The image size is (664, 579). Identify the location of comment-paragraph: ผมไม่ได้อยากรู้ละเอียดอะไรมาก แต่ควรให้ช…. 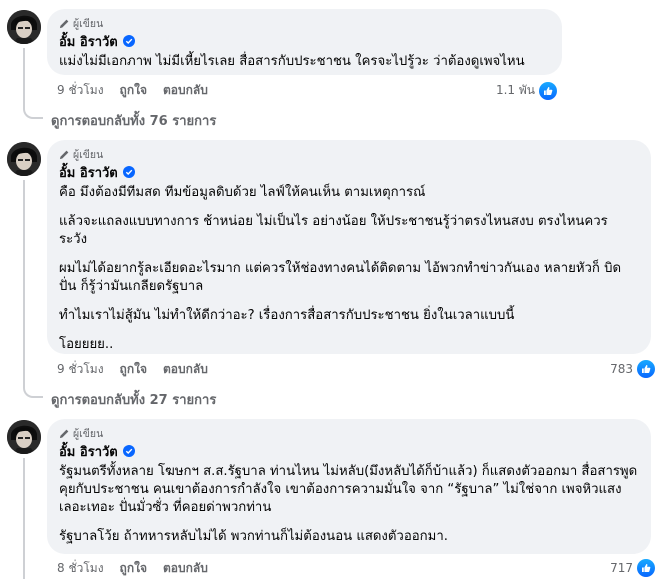
(340, 277).